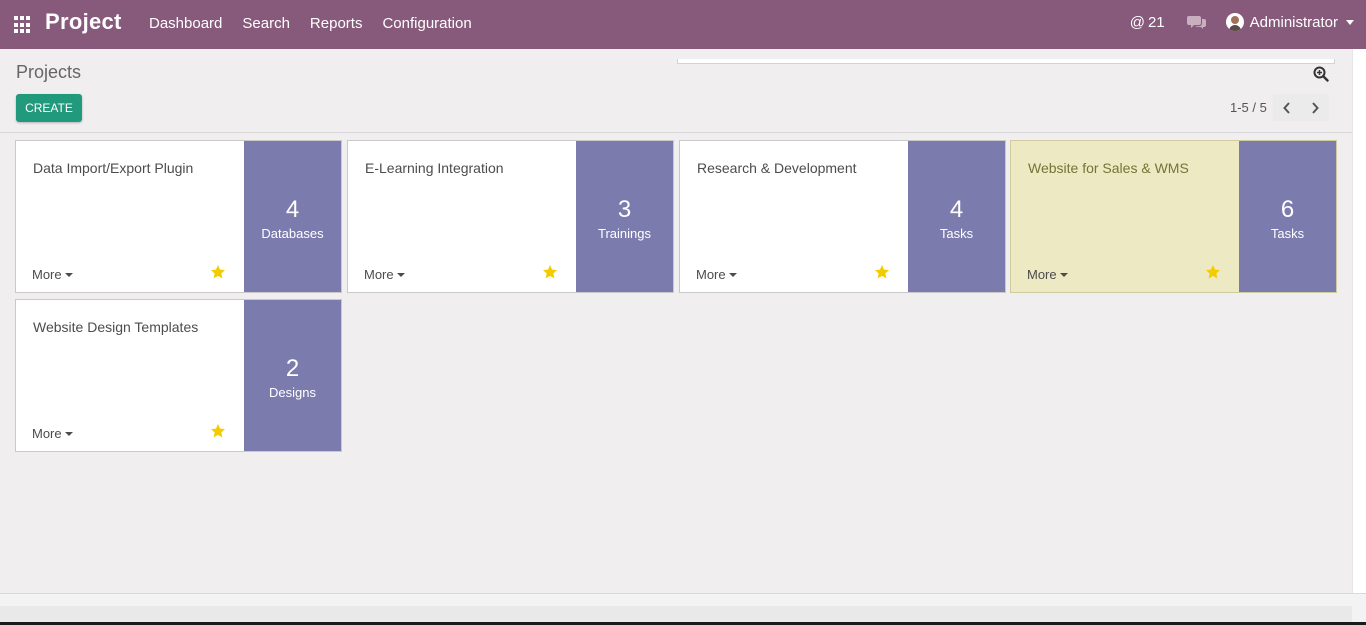 The width and height of the screenshot is (1366, 625). I want to click on task-label: Designs, so click(292, 392).